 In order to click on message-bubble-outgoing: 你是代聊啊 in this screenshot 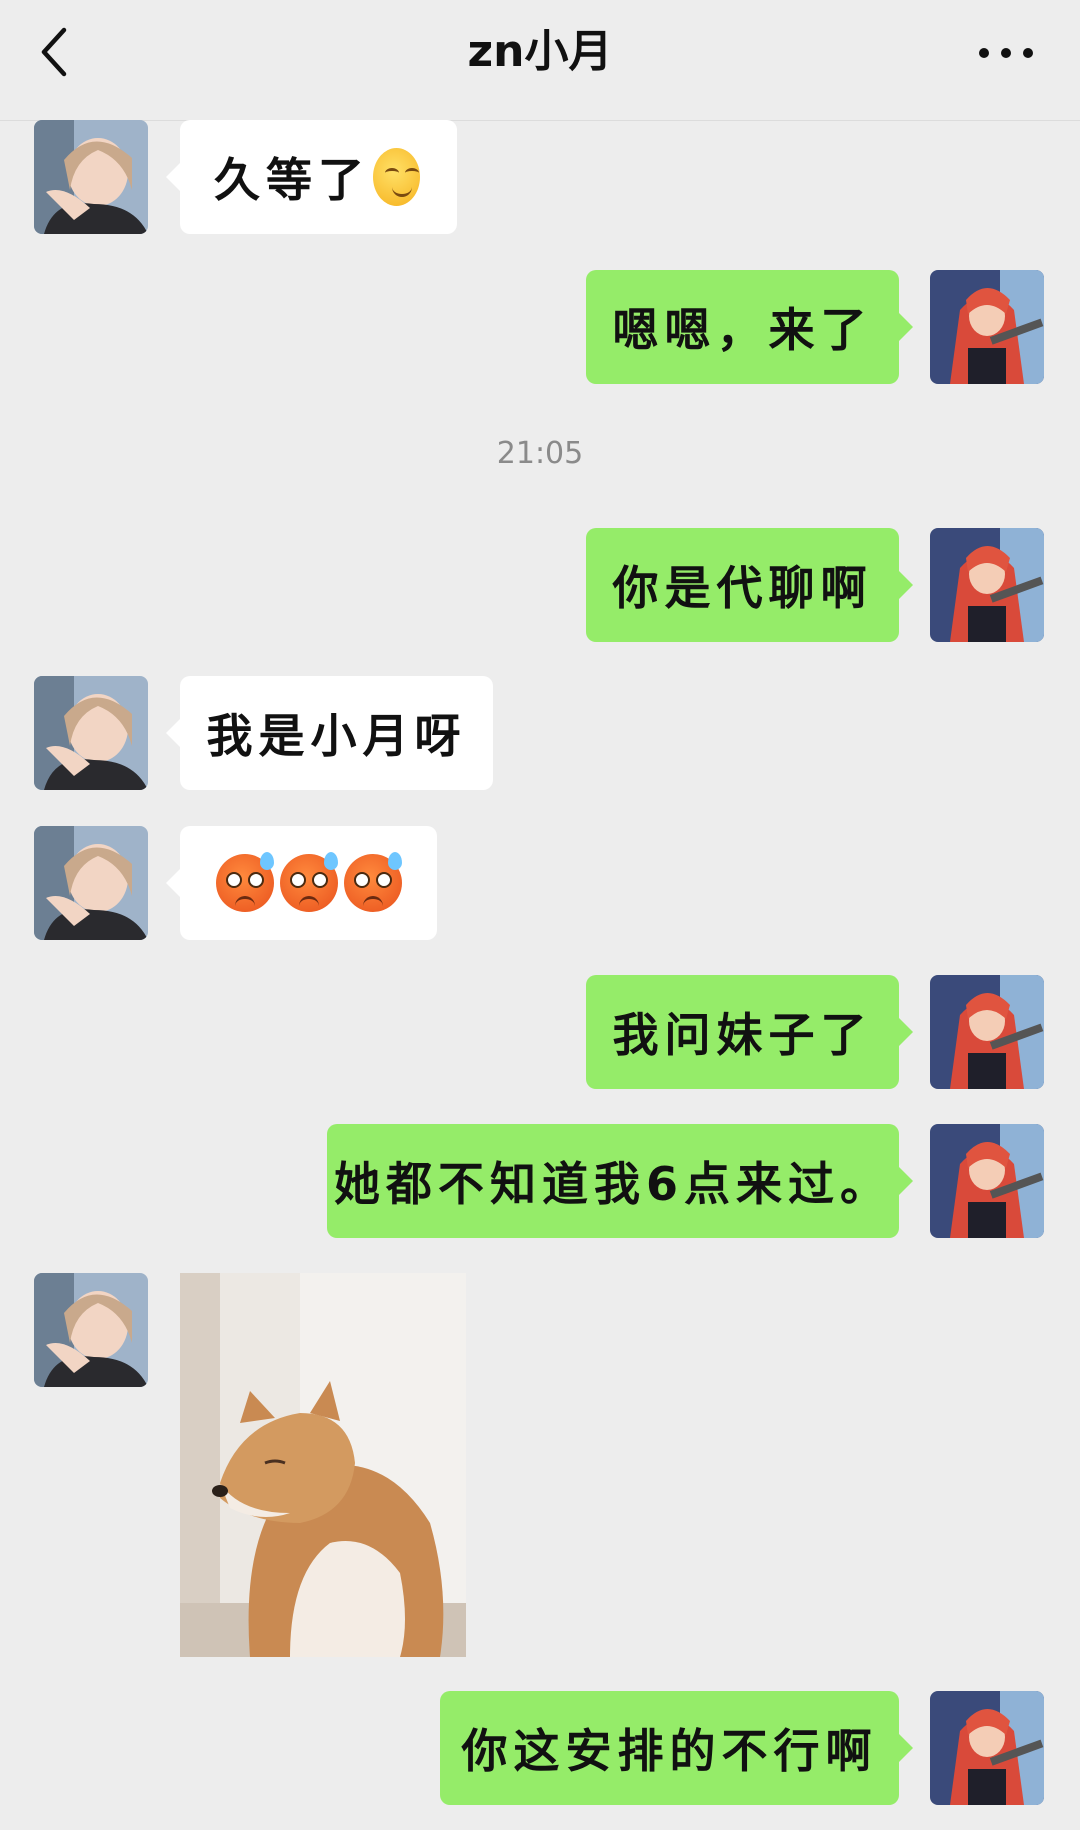, I will do `click(749, 585)`.